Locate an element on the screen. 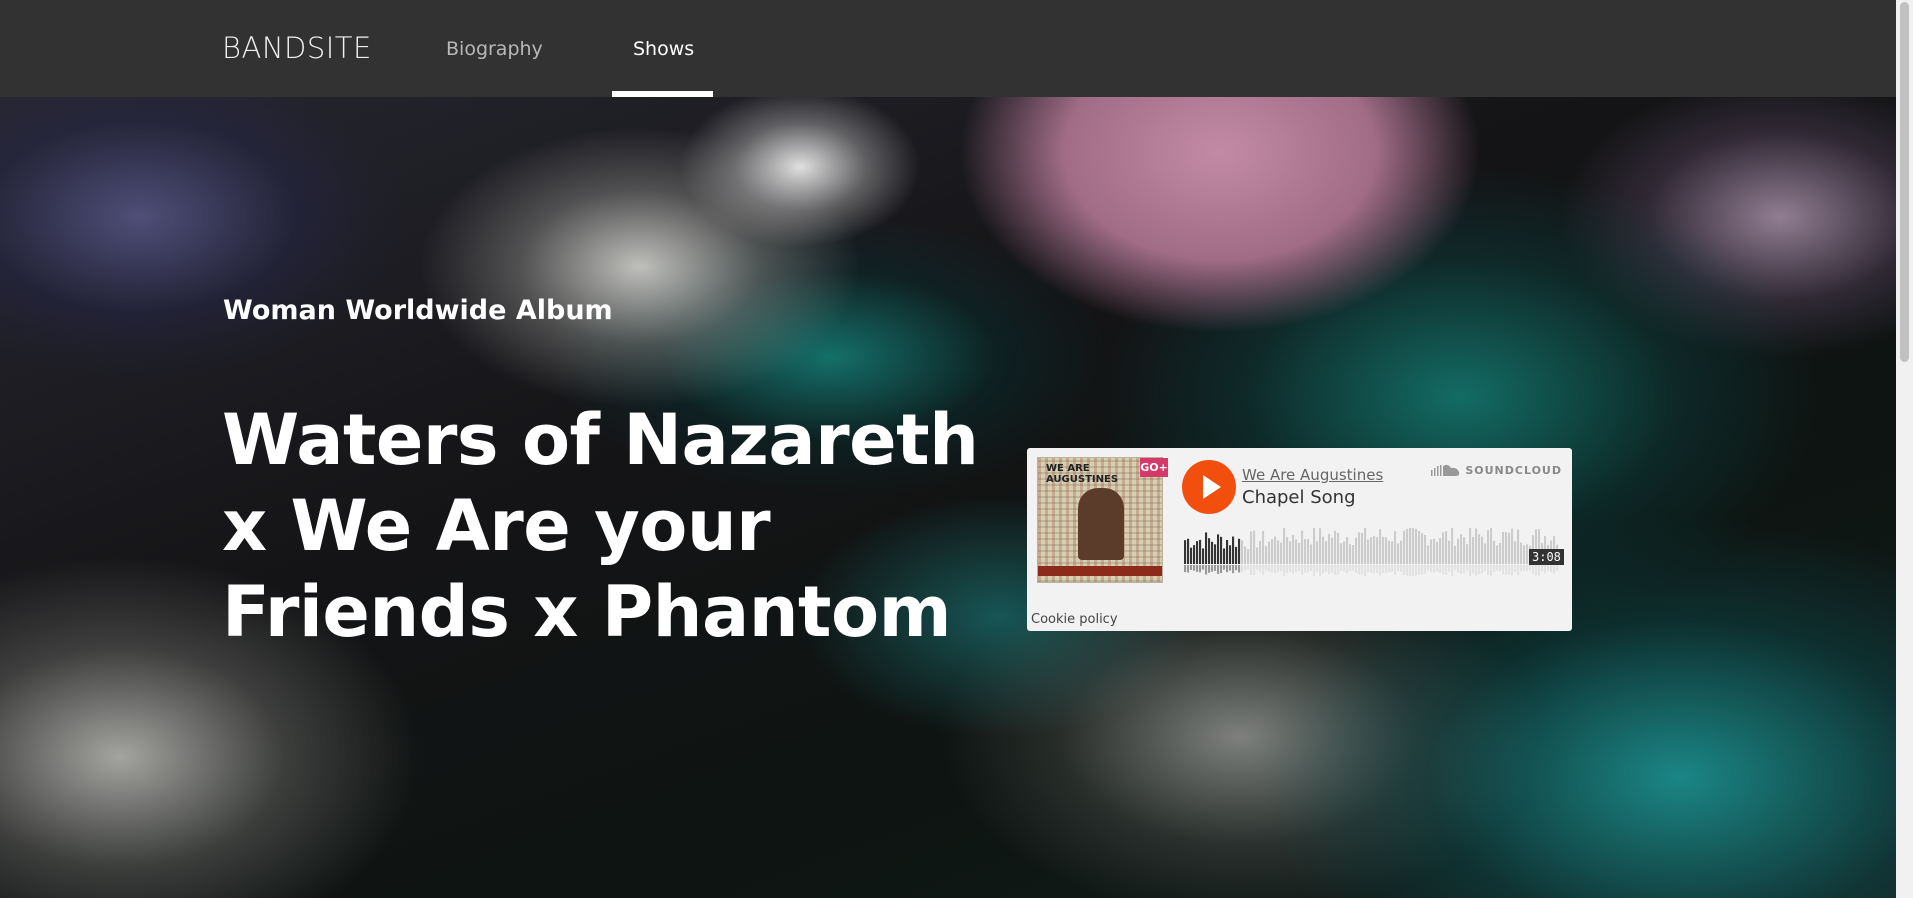 This screenshot has width=1913, height=898. nav-active-indicator is located at coordinates (662, 94).